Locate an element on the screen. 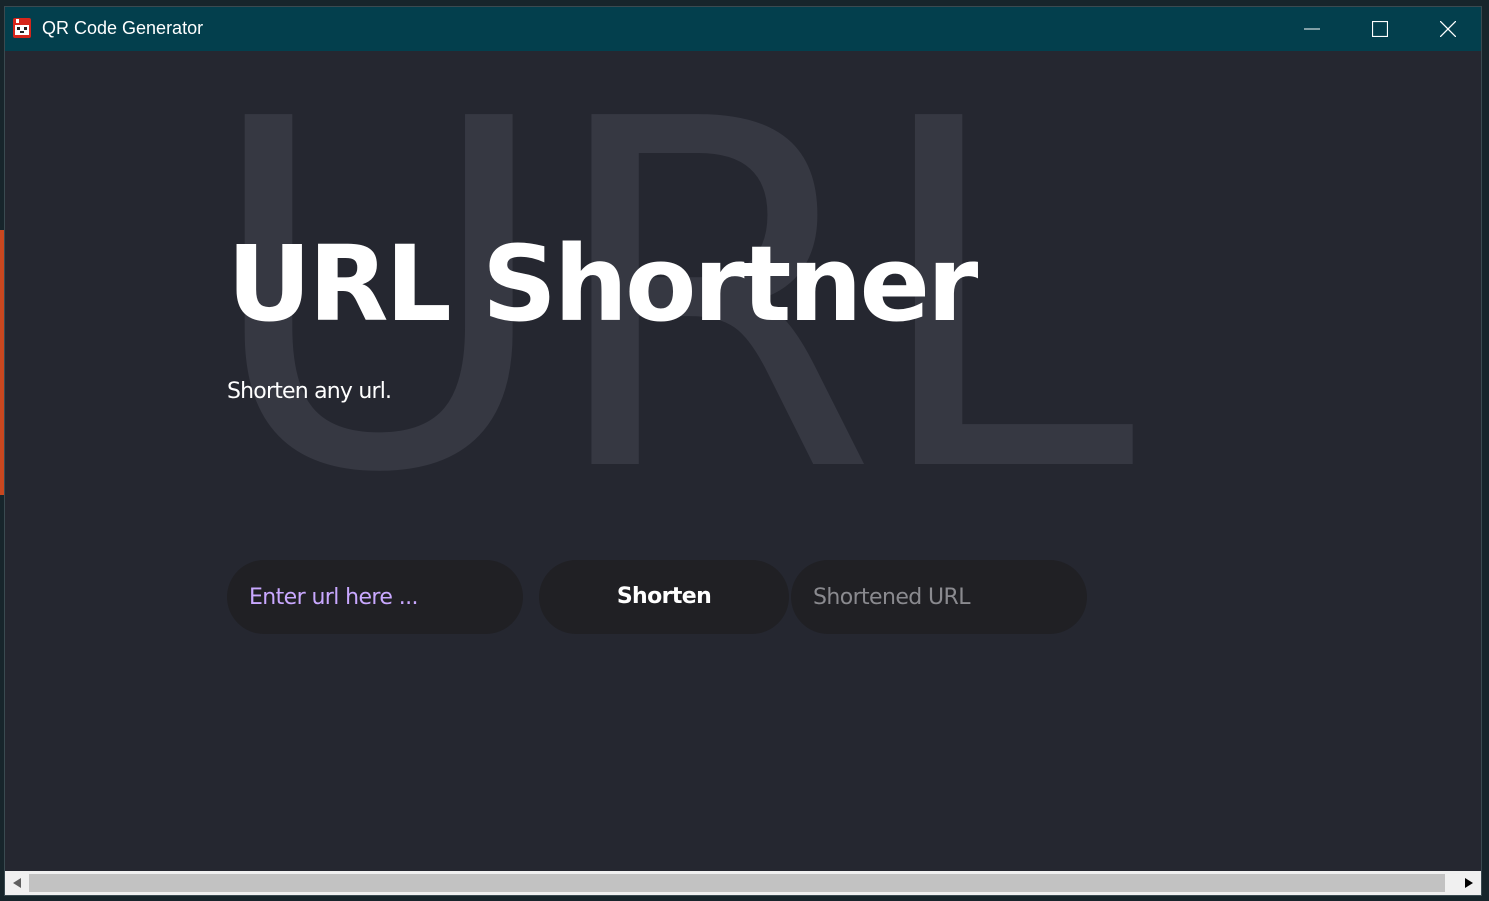 The height and width of the screenshot is (901, 1489). maximize-button is located at coordinates (1380, 29).